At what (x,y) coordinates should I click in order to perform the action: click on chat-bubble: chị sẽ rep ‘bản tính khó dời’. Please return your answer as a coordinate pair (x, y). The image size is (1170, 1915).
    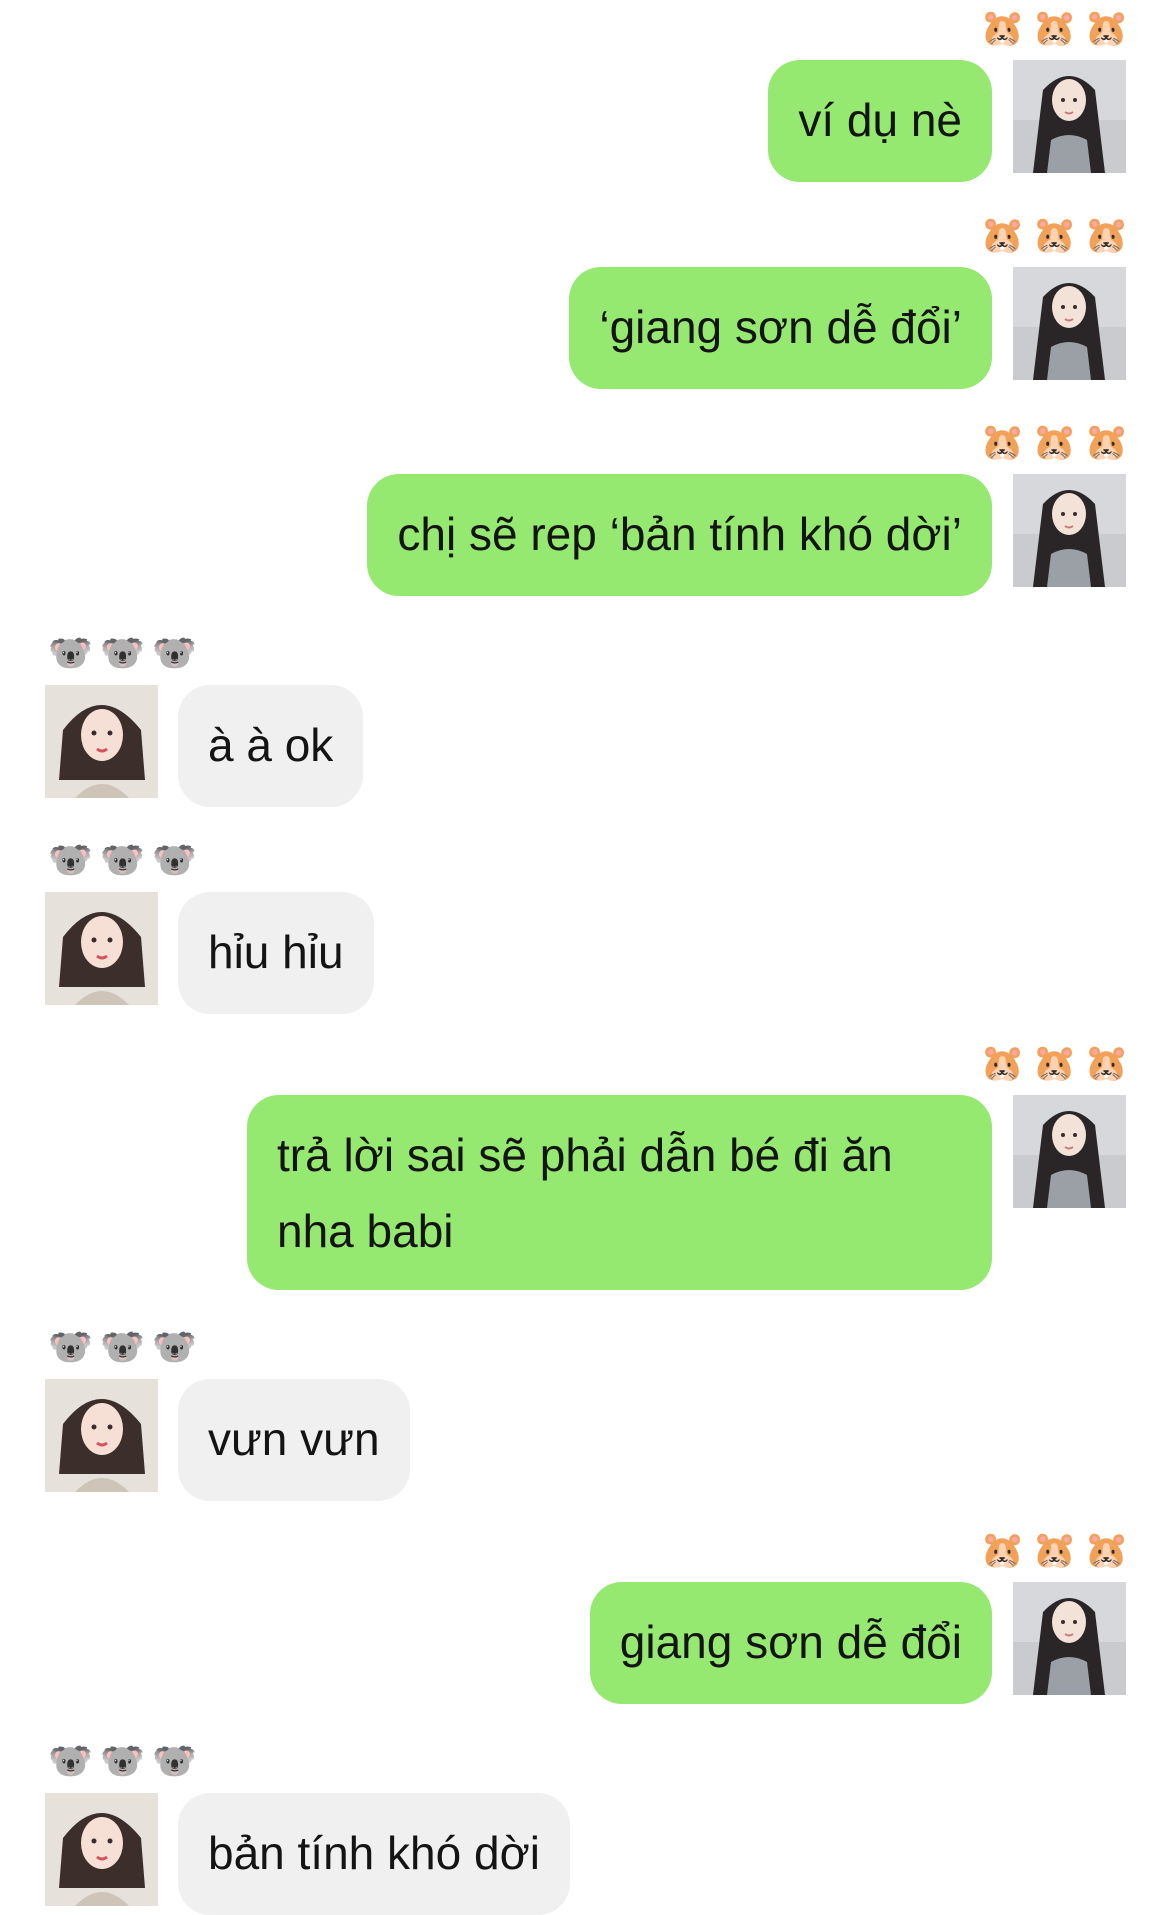
    Looking at the image, I should click on (679, 535).